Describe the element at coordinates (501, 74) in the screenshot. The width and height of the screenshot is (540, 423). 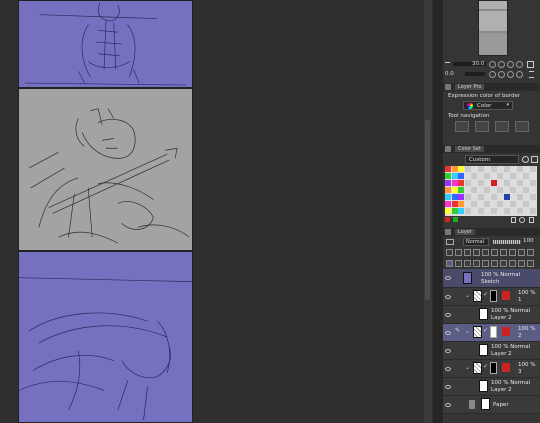
I see `rotate-right-icon` at that location.